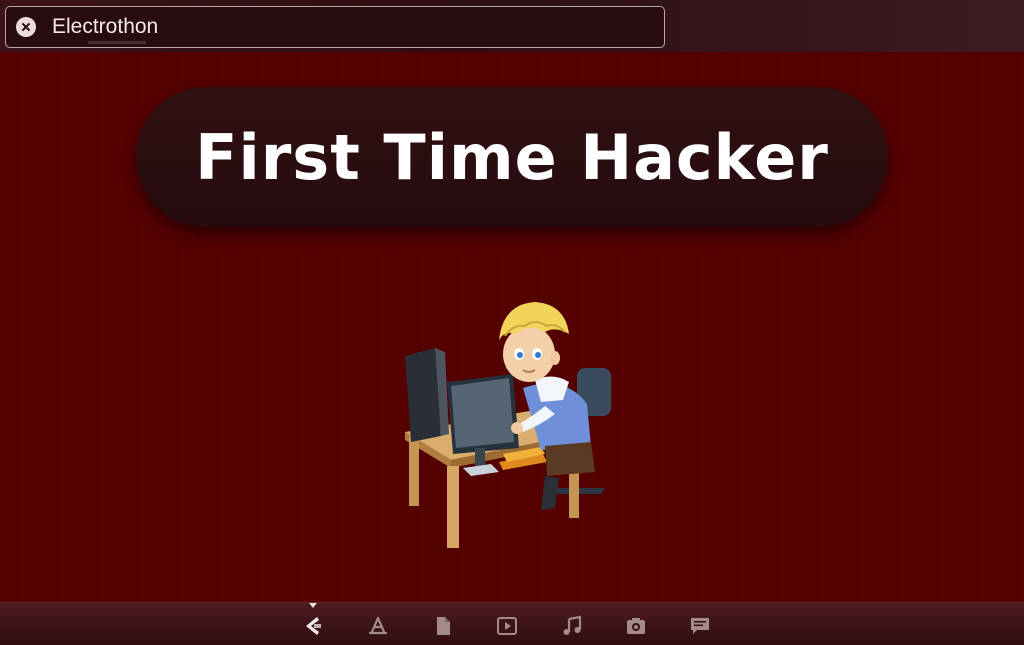  Describe the element at coordinates (313, 626) in the screenshot. I see `electrothon-app-icon` at that location.